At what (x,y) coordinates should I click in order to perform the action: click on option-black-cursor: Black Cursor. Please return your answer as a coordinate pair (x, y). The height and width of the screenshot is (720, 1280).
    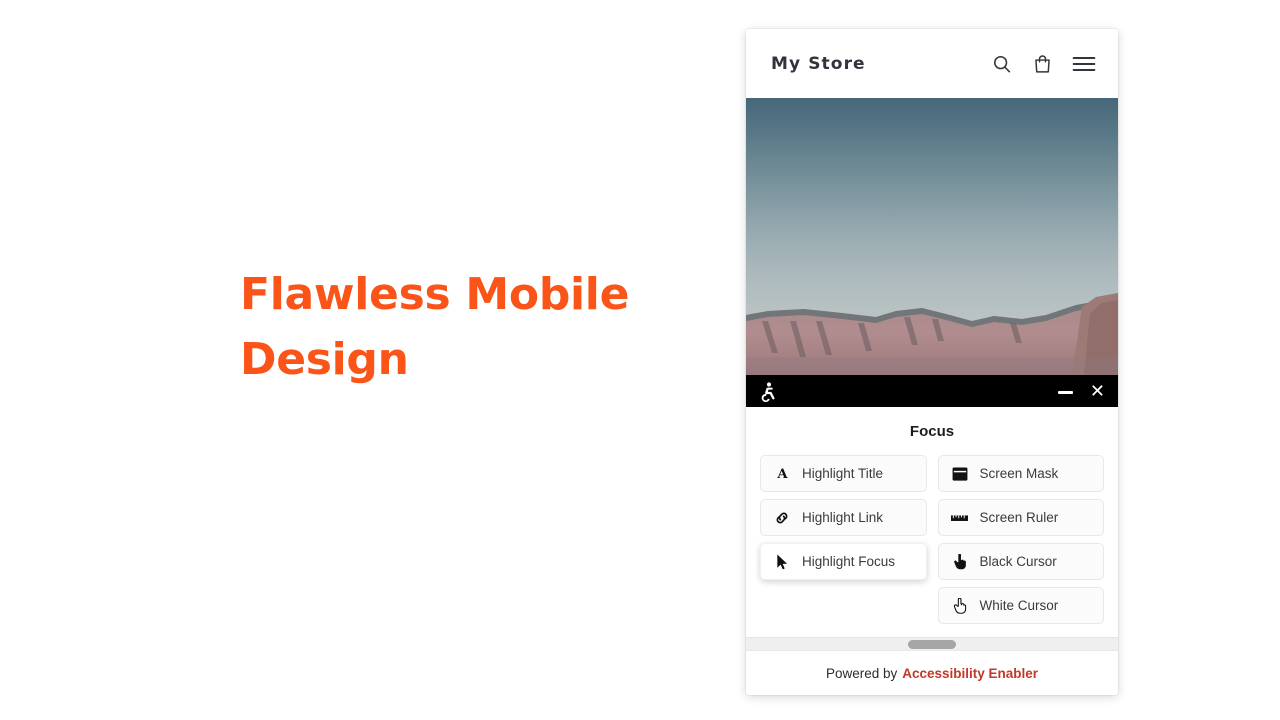
    Looking at the image, I should click on (1020, 561).